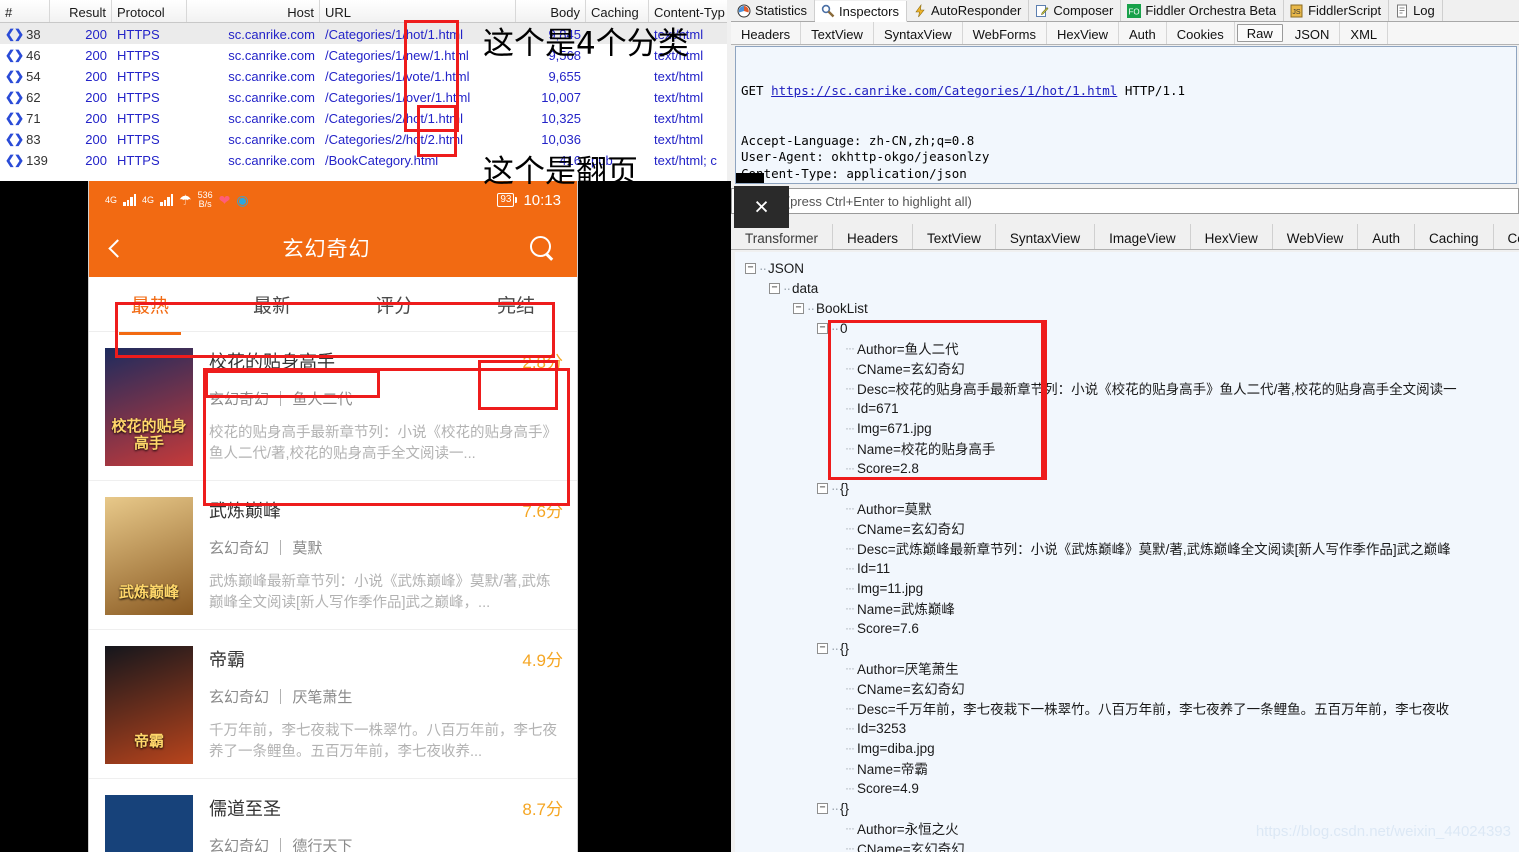 This screenshot has height=852, width=1519. What do you see at coordinates (844, 328) in the screenshot?
I see `json-array-index: 0` at bounding box center [844, 328].